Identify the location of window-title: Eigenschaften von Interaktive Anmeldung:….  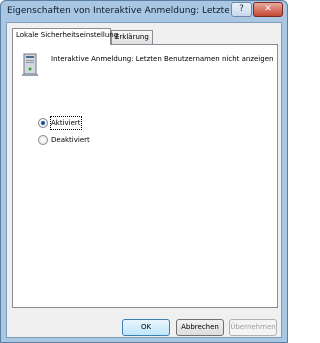
(118, 11).